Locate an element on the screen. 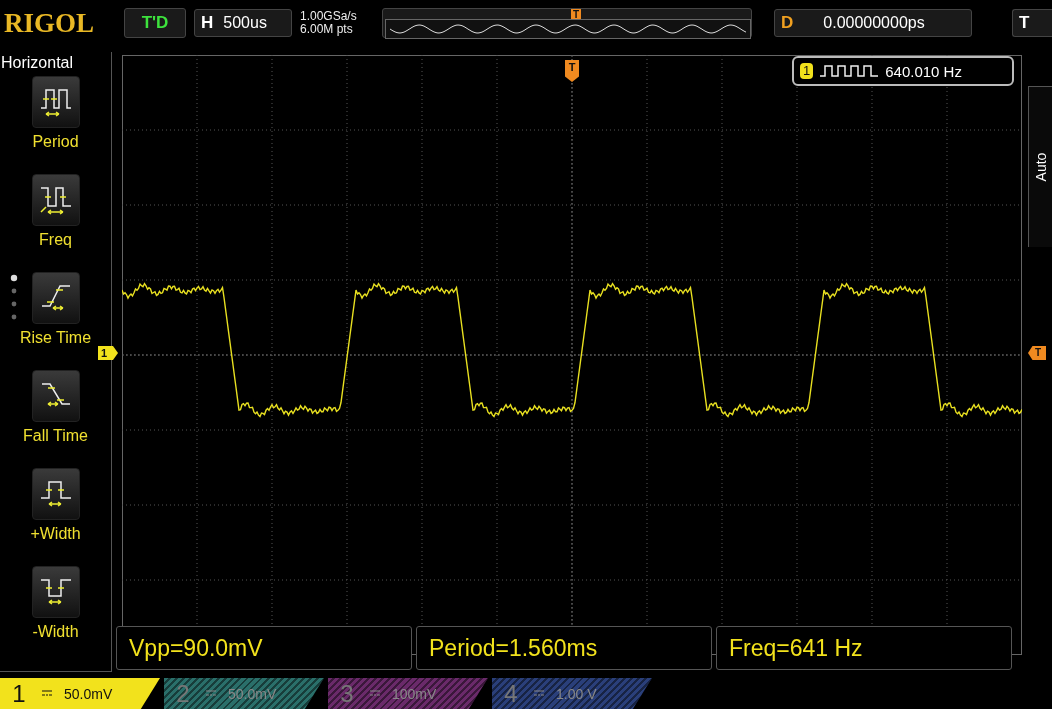  channel-tab: 1 50.0mV is located at coordinates (80, 693).